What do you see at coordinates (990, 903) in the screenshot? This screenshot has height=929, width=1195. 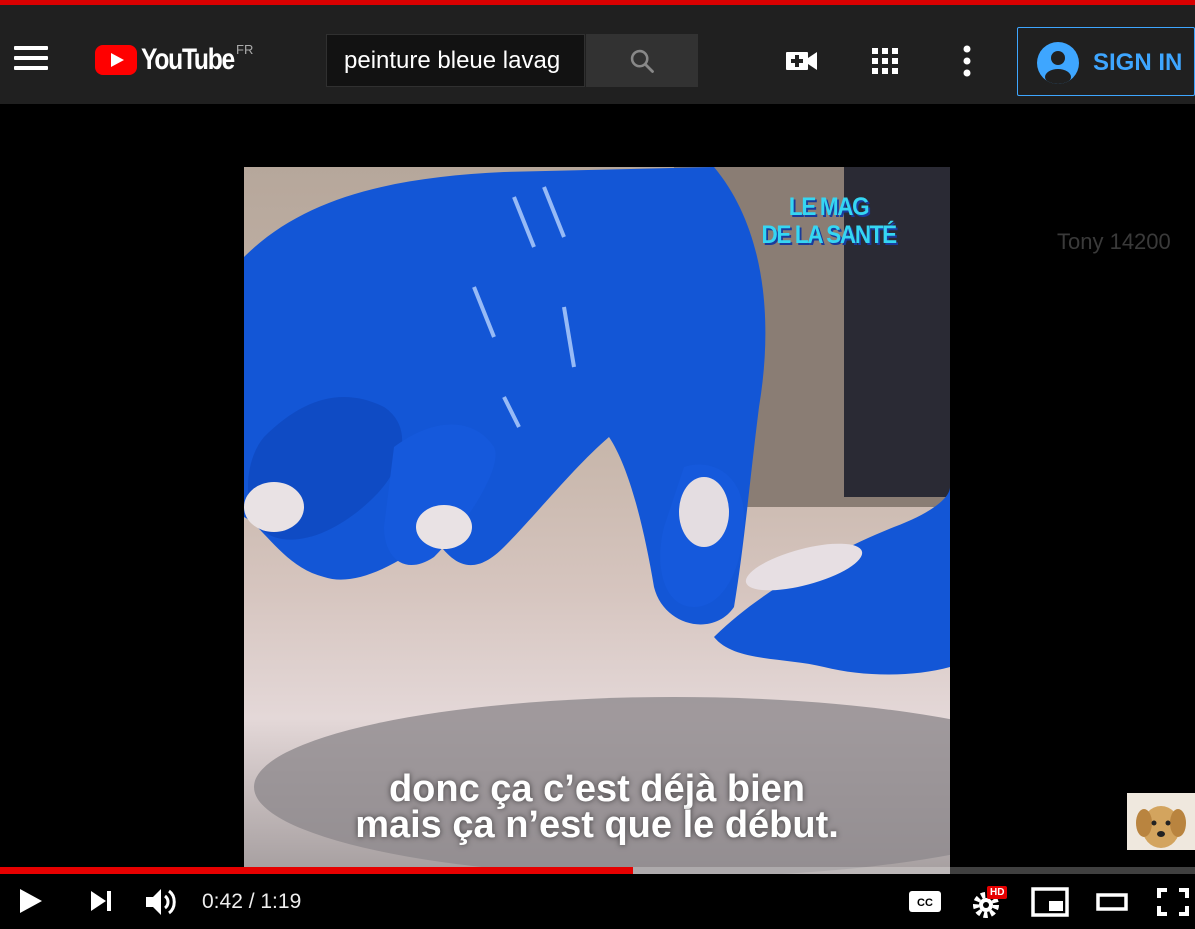 I see `settings-button: HD` at bounding box center [990, 903].